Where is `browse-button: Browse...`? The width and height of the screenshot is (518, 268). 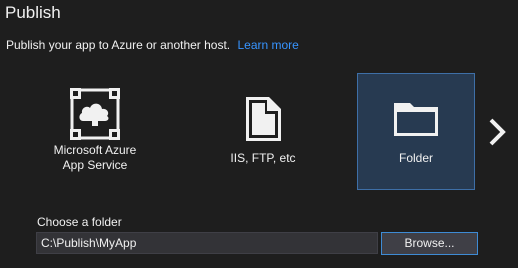
browse-button: Browse... is located at coordinates (429, 243).